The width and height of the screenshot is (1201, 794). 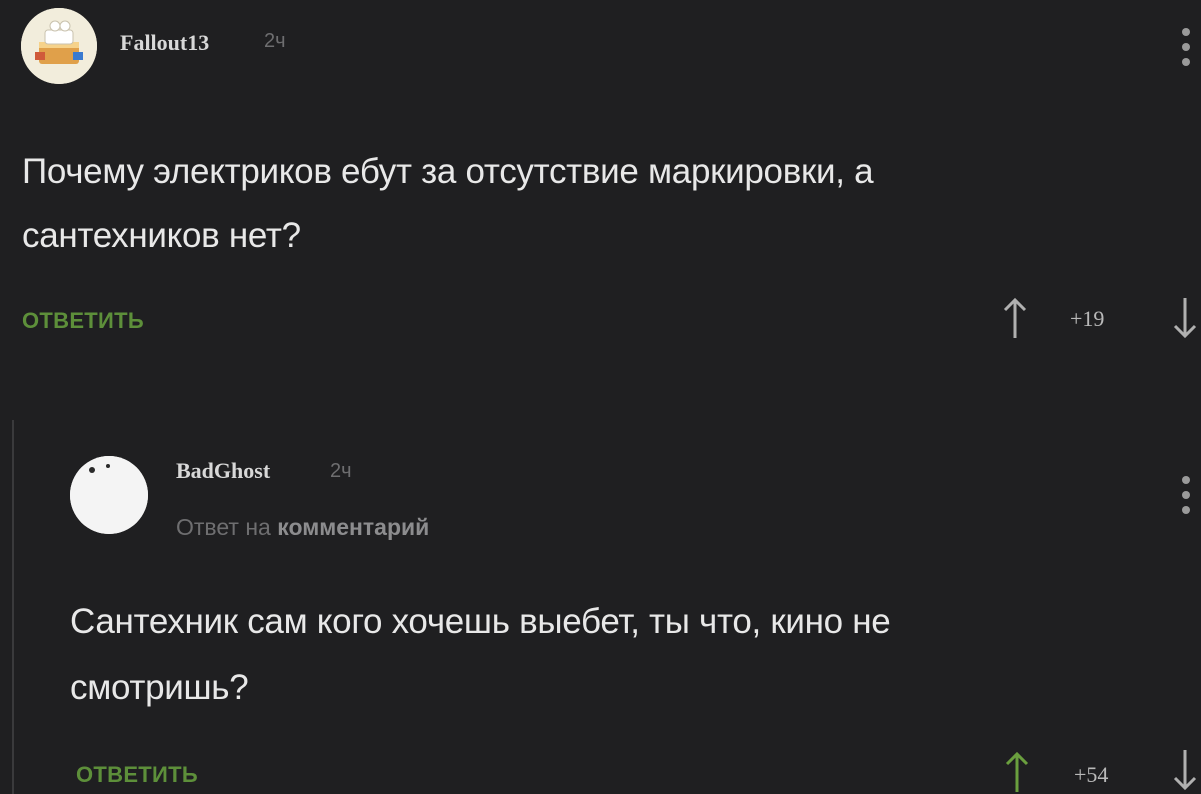 I want to click on reply-to-line: Ответ на комментарий, so click(x=302, y=527).